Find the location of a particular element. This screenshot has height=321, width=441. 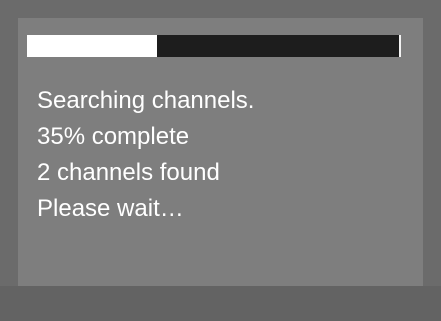

progress-bar is located at coordinates (214, 46).